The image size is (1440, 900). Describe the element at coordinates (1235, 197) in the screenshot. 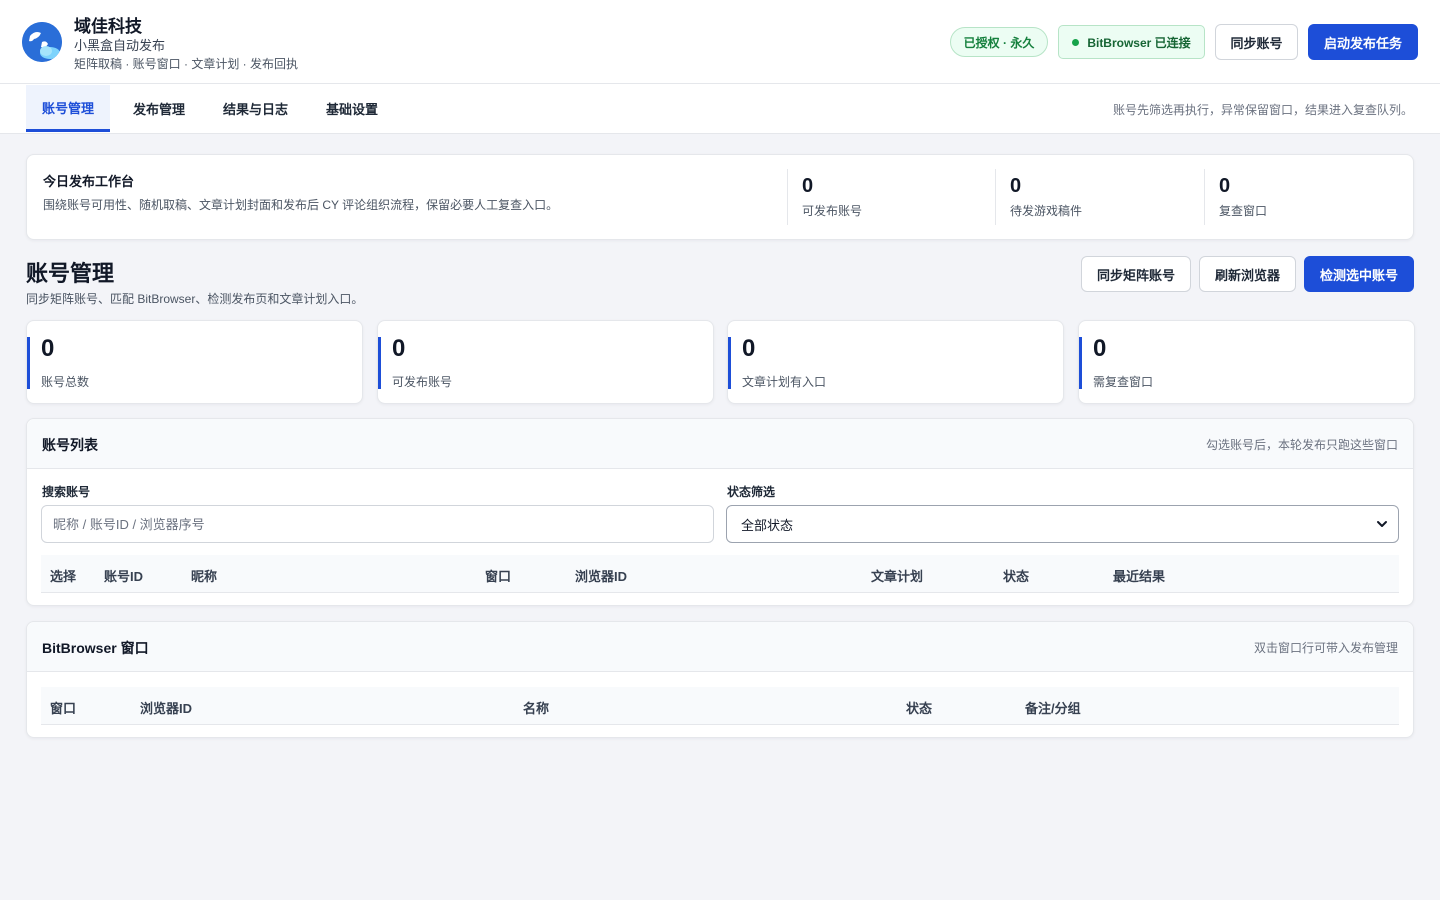

I see `workbench-stat-review-windows: 0 复查窗口` at that location.